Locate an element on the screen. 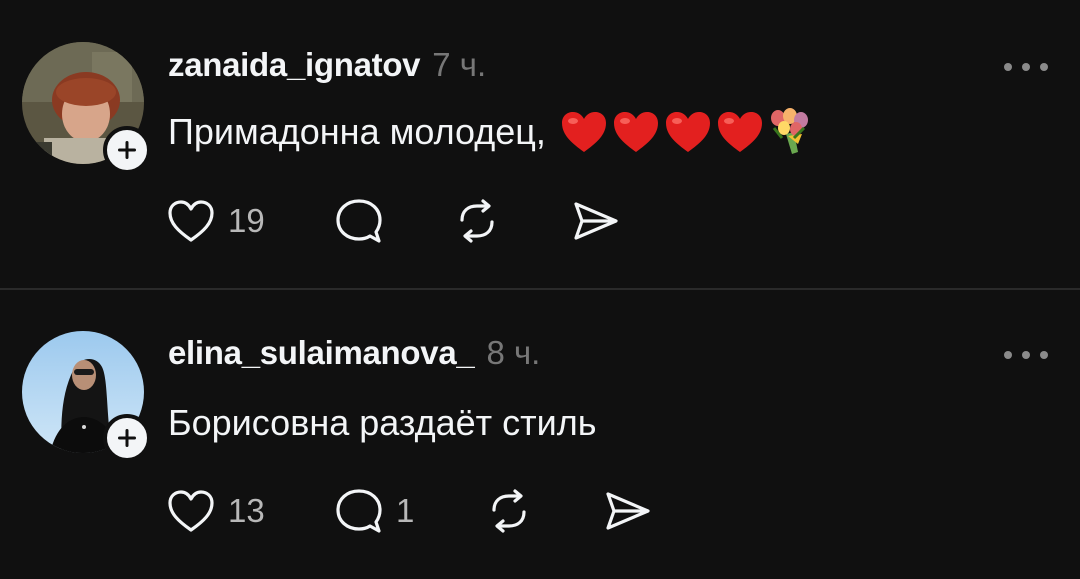 The height and width of the screenshot is (579, 1080). bouquet-emoji is located at coordinates (789, 131).